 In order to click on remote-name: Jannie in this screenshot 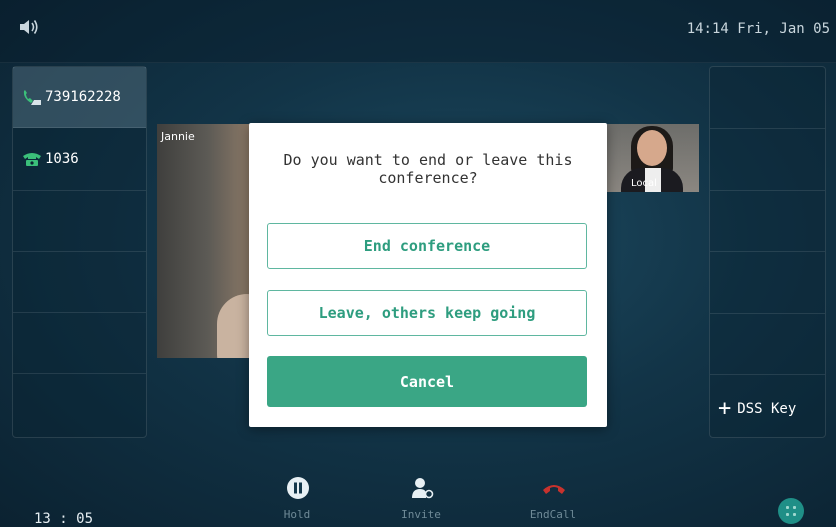, I will do `click(178, 136)`.